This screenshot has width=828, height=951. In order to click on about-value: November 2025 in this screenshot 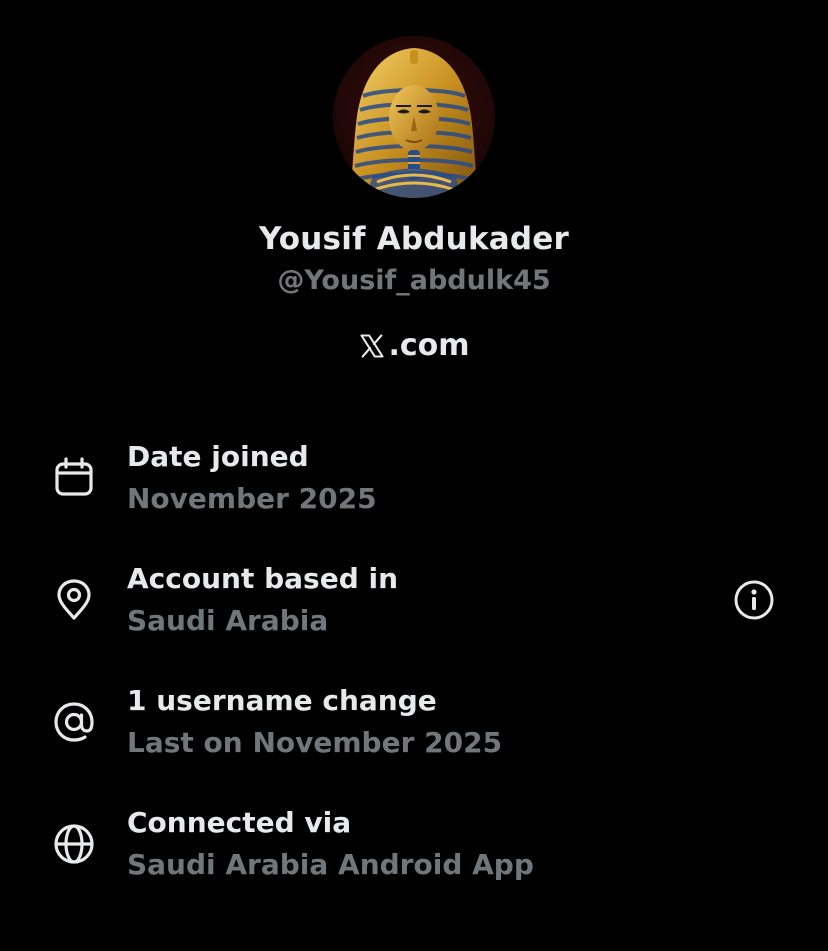, I will do `click(252, 498)`.